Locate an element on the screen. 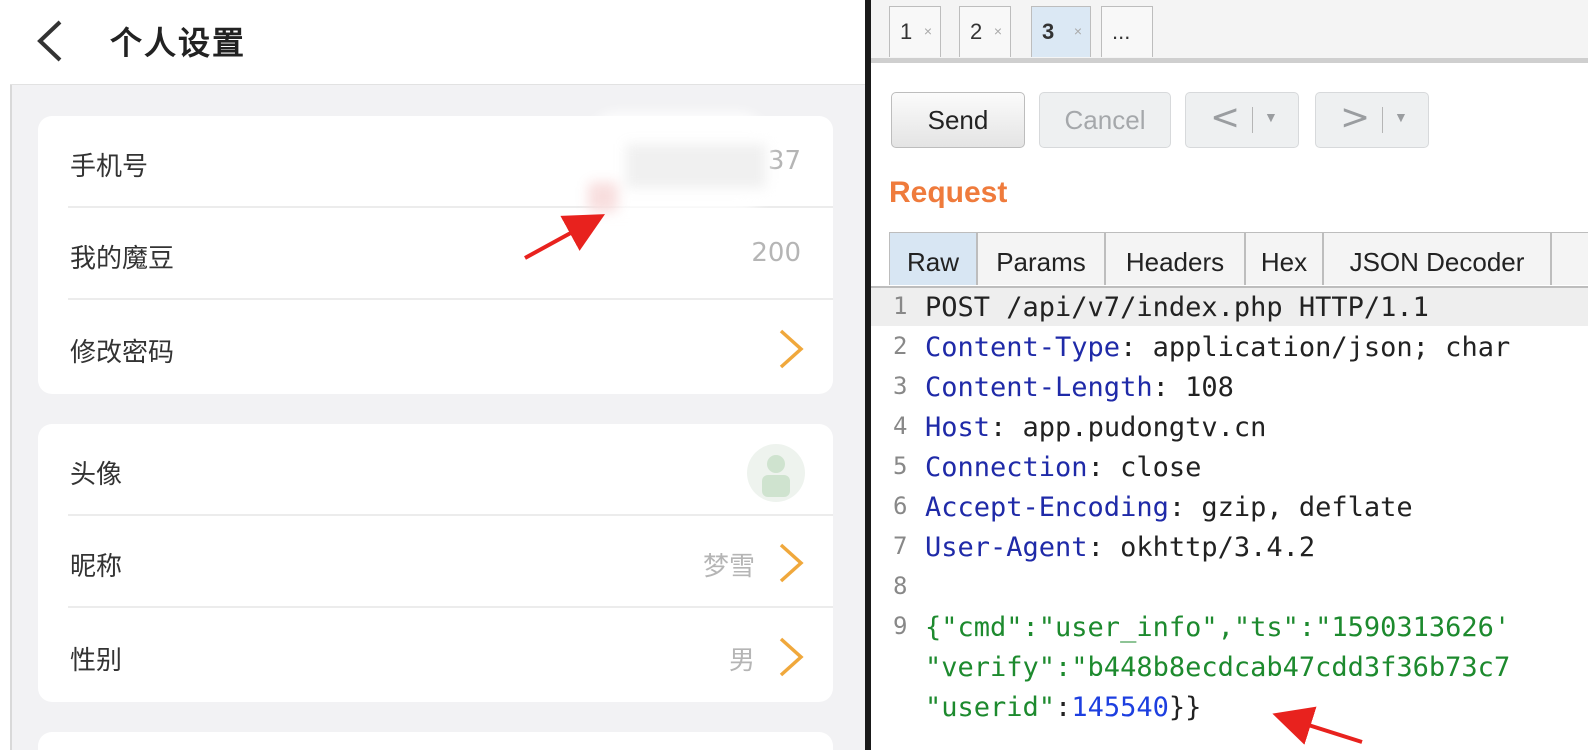 Image resolution: width=1588 pixels, height=750 pixels. tab-params: Params is located at coordinates (1041, 258).